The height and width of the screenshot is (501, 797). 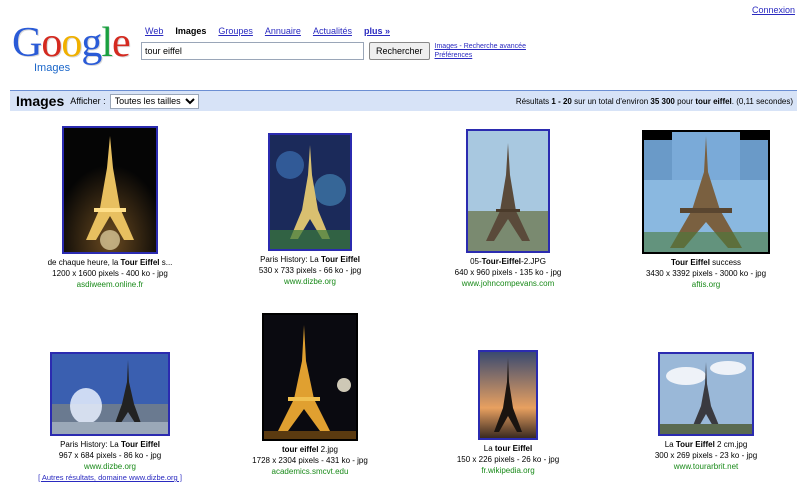 What do you see at coordinates (706, 444) in the screenshot?
I see `image-caption: La Tour Eiffel 2 cm.jpg` at bounding box center [706, 444].